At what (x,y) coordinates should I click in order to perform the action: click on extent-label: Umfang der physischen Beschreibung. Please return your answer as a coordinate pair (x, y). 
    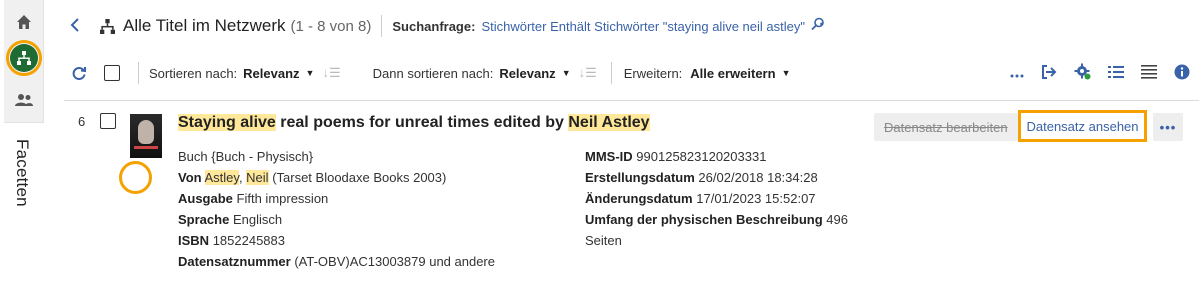
    Looking at the image, I should click on (704, 219).